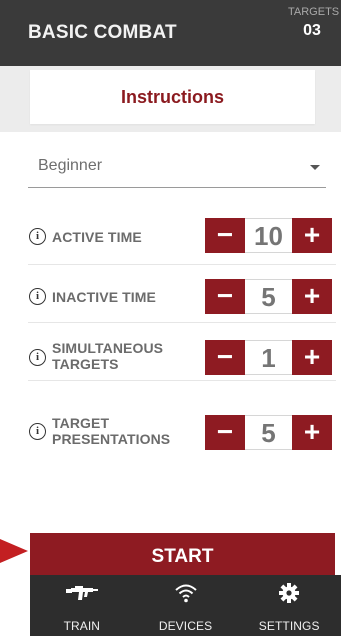  What do you see at coordinates (108, 356) in the screenshot?
I see `setting-label: SIMULTANEOUS TARGETS` at bounding box center [108, 356].